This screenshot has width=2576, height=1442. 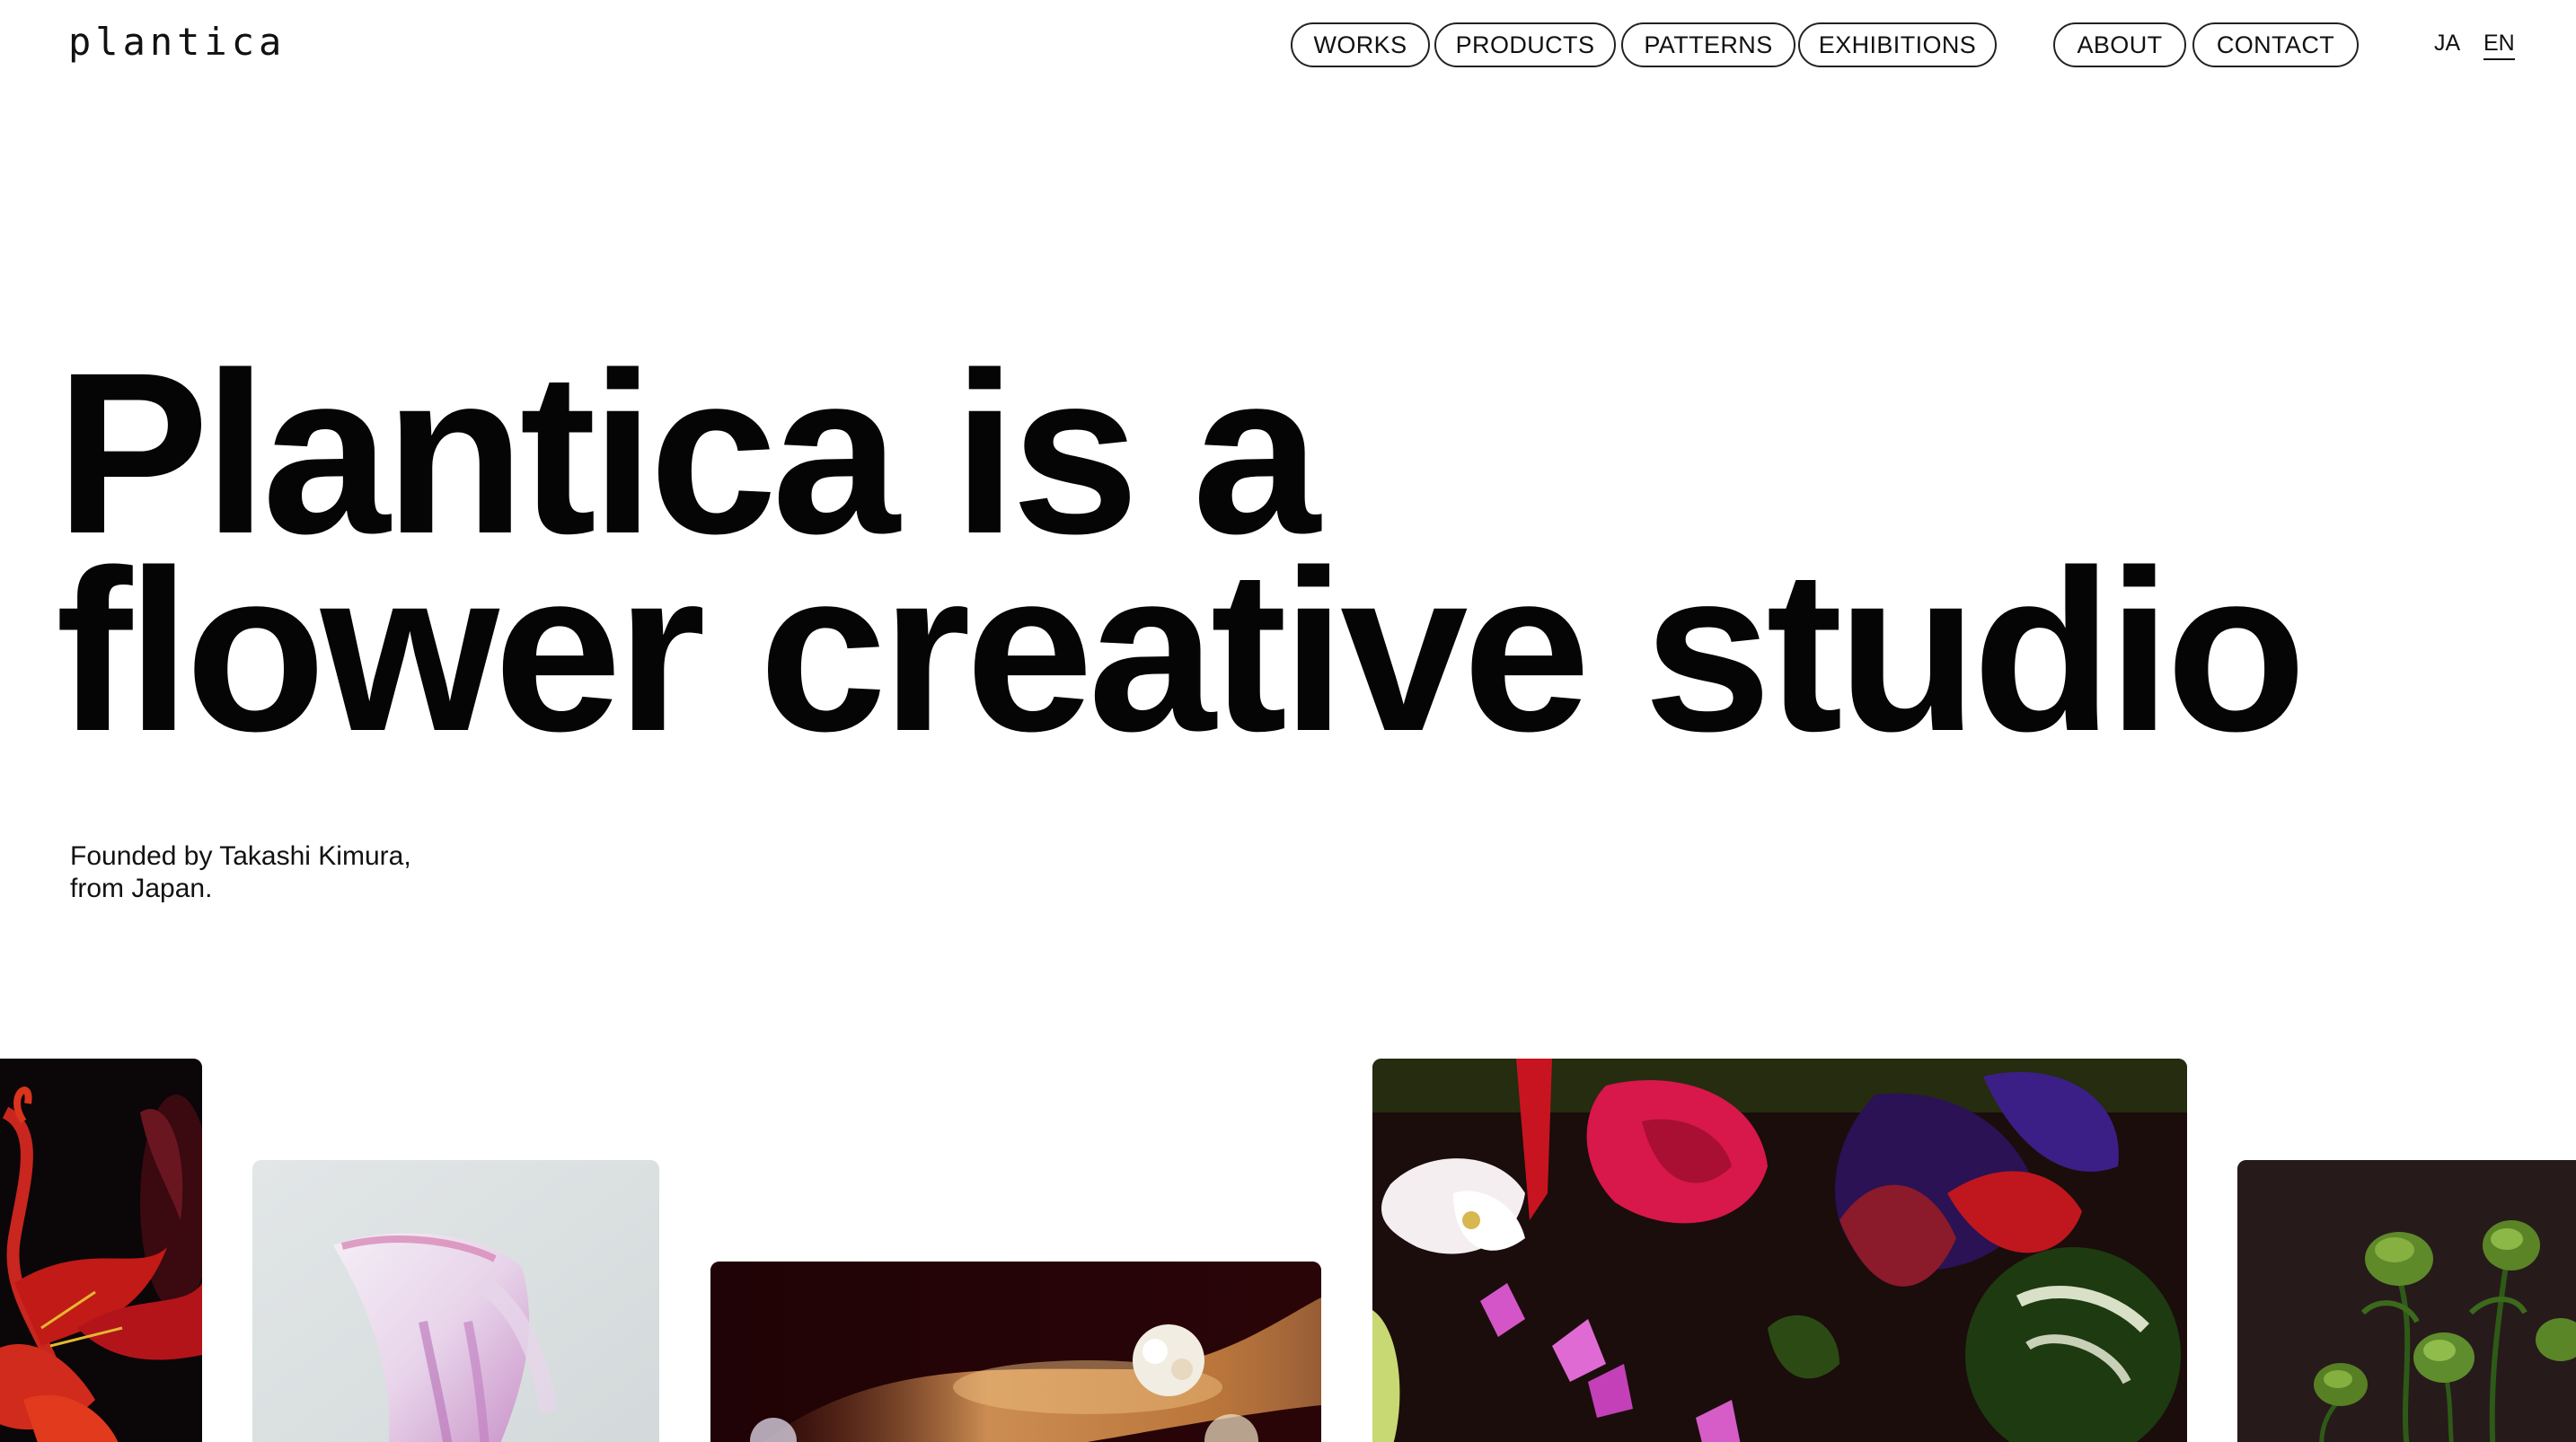 What do you see at coordinates (1360, 44) in the screenshot?
I see `nav-works-button: WORKS` at bounding box center [1360, 44].